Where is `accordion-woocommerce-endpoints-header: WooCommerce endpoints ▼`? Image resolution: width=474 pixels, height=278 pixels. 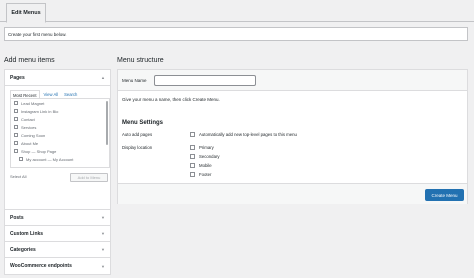 accordion-woocommerce-endpoints-header: WooCommerce endpoints ▼ is located at coordinates (57, 266).